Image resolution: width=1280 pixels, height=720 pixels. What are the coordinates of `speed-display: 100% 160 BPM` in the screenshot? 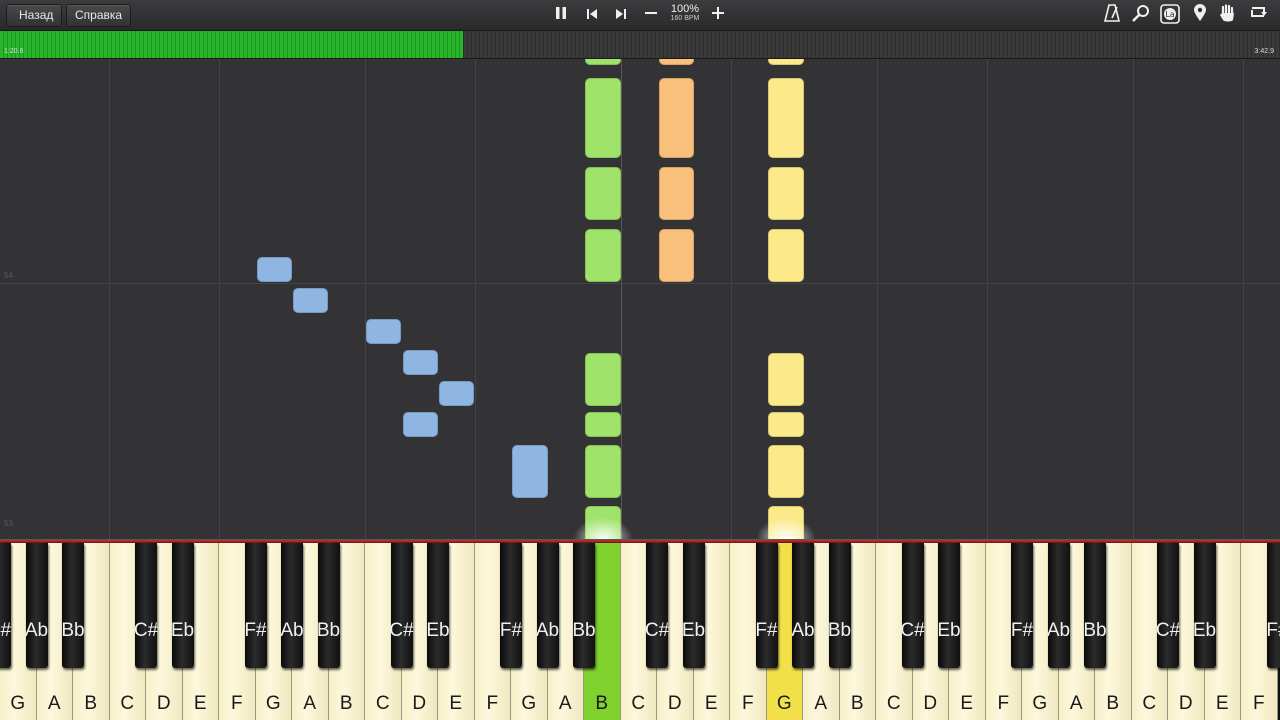 It's located at (685, 13).